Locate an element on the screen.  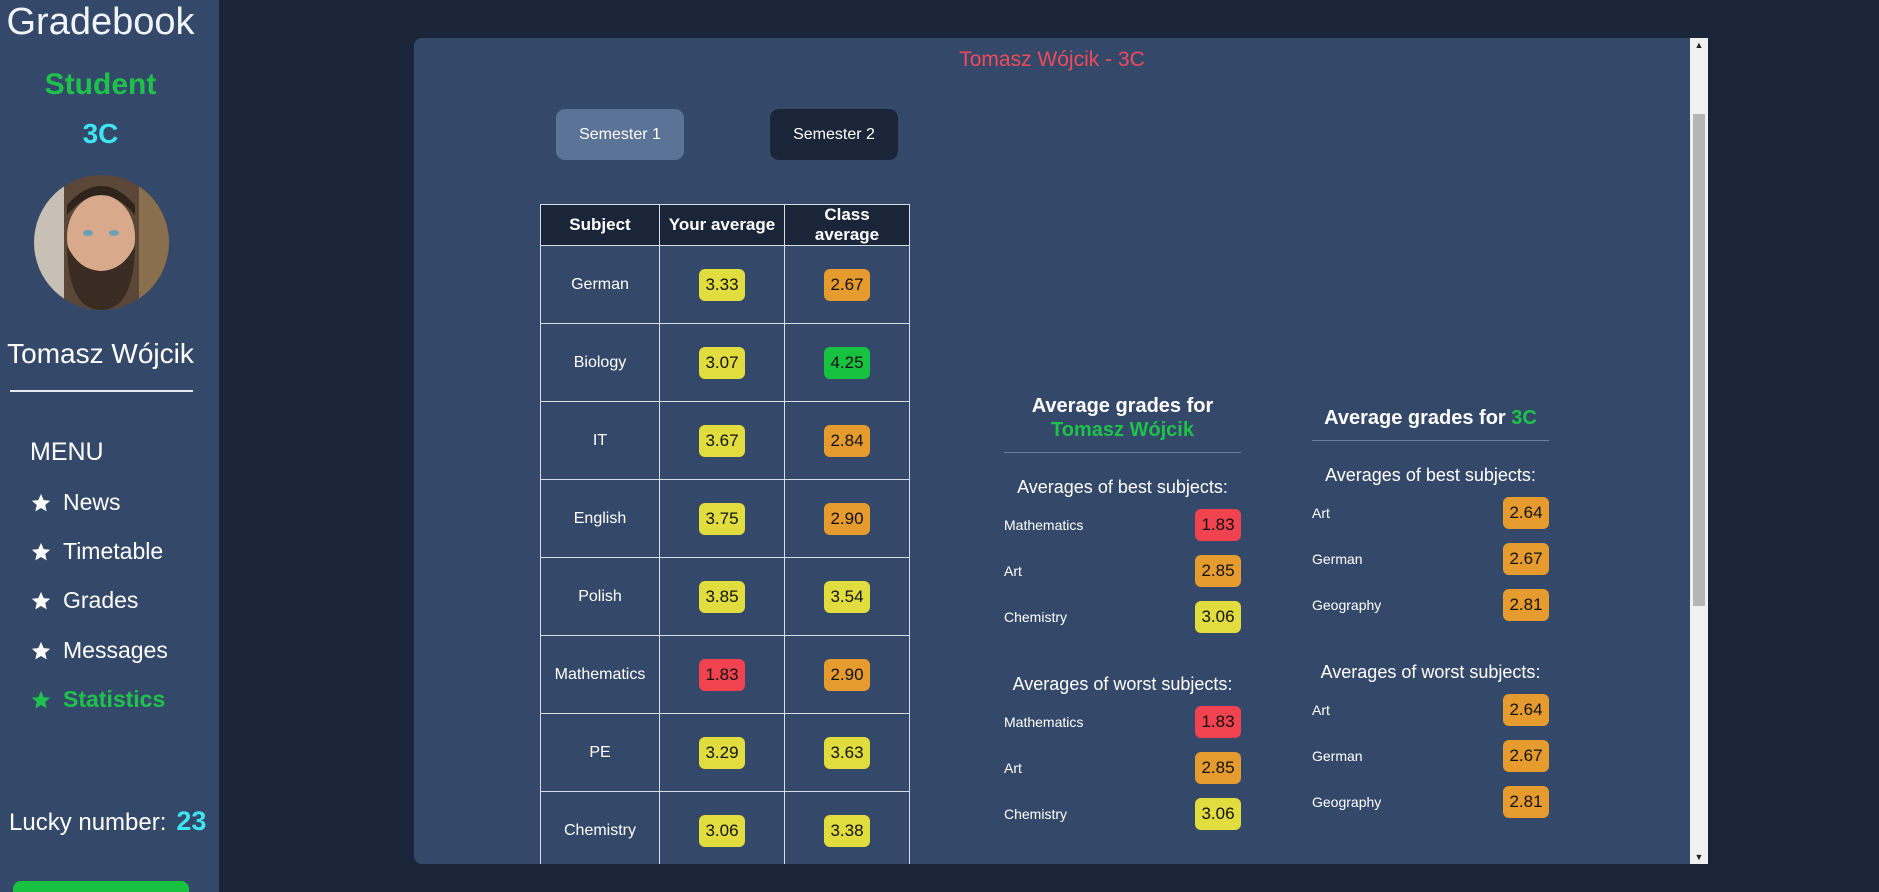
scrollbar: ▲ ▼ is located at coordinates (1699, 451).